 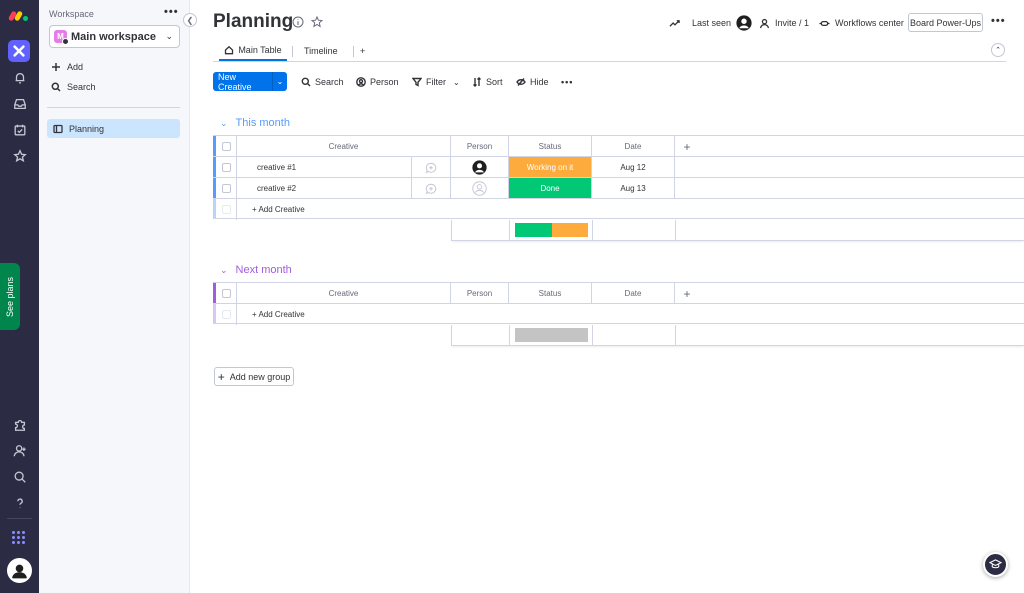 I want to click on add-view-button: +, so click(x=362, y=51).